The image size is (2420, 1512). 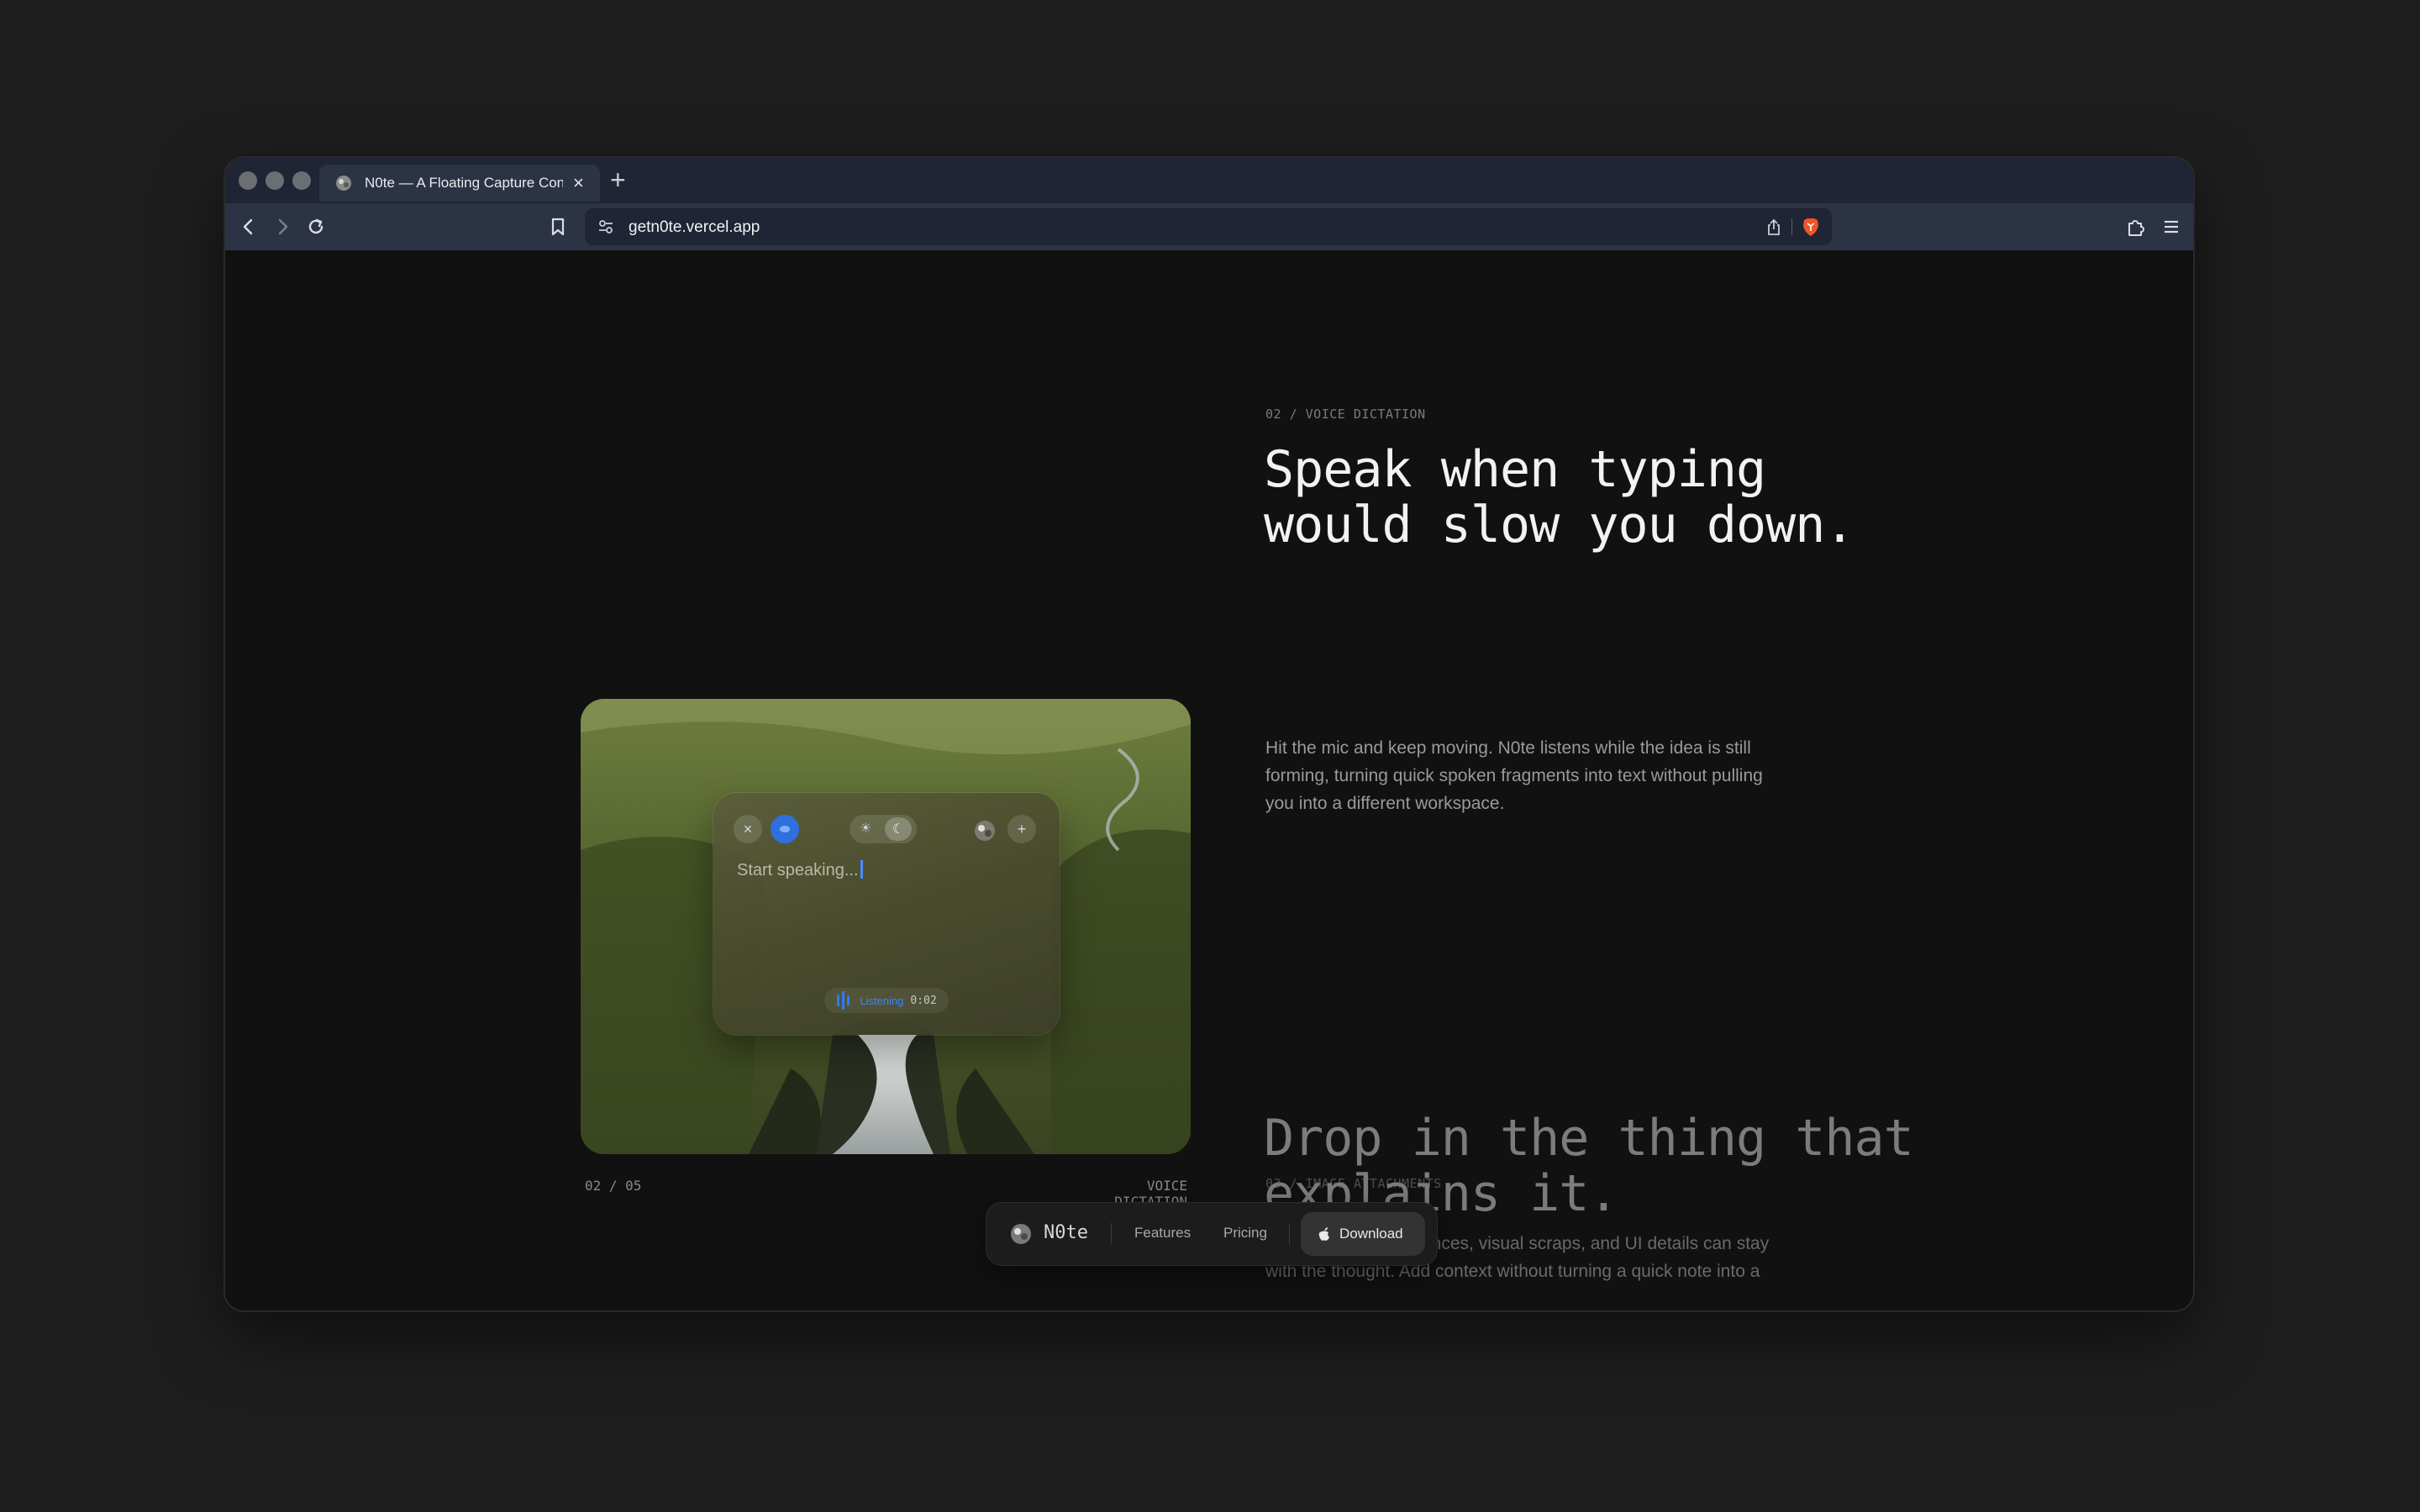 What do you see at coordinates (1209, 180) in the screenshot?
I see `tab-bar: N0te — A Floating Capture Console × +` at bounding box center [1209, 180].